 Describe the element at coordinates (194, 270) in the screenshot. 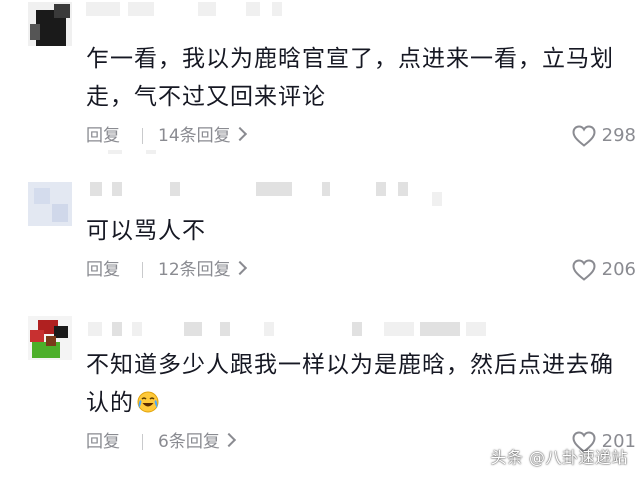

I see `replies-count: 12条回复` at that location.